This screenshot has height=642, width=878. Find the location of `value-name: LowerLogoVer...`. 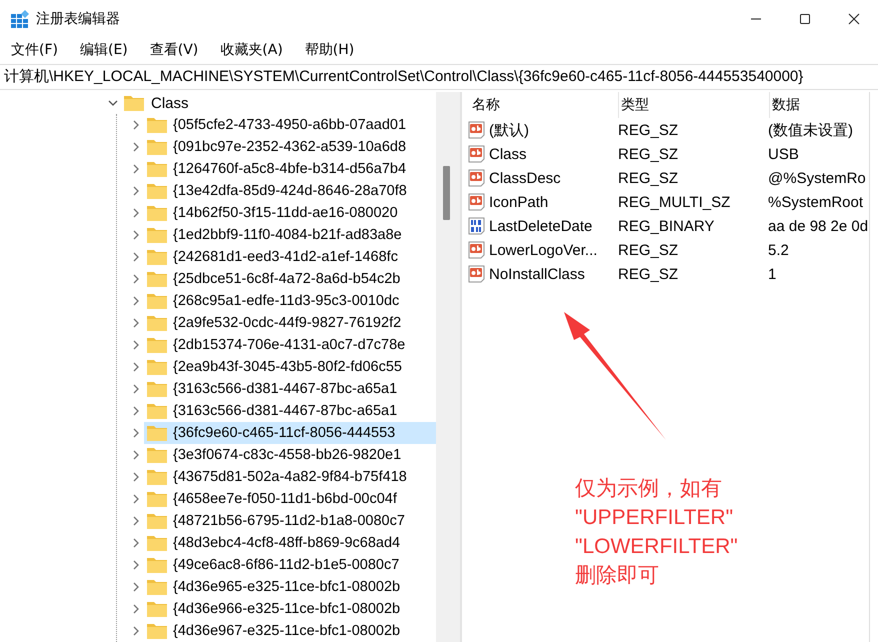

value-name: LowerLogoVer... is located at coordinates (553, 250).